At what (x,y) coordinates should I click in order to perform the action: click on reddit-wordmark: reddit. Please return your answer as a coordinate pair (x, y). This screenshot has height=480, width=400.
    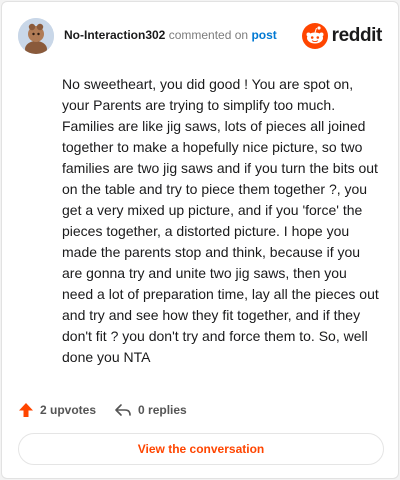
    Looking at the image, I should click on (357, 35).